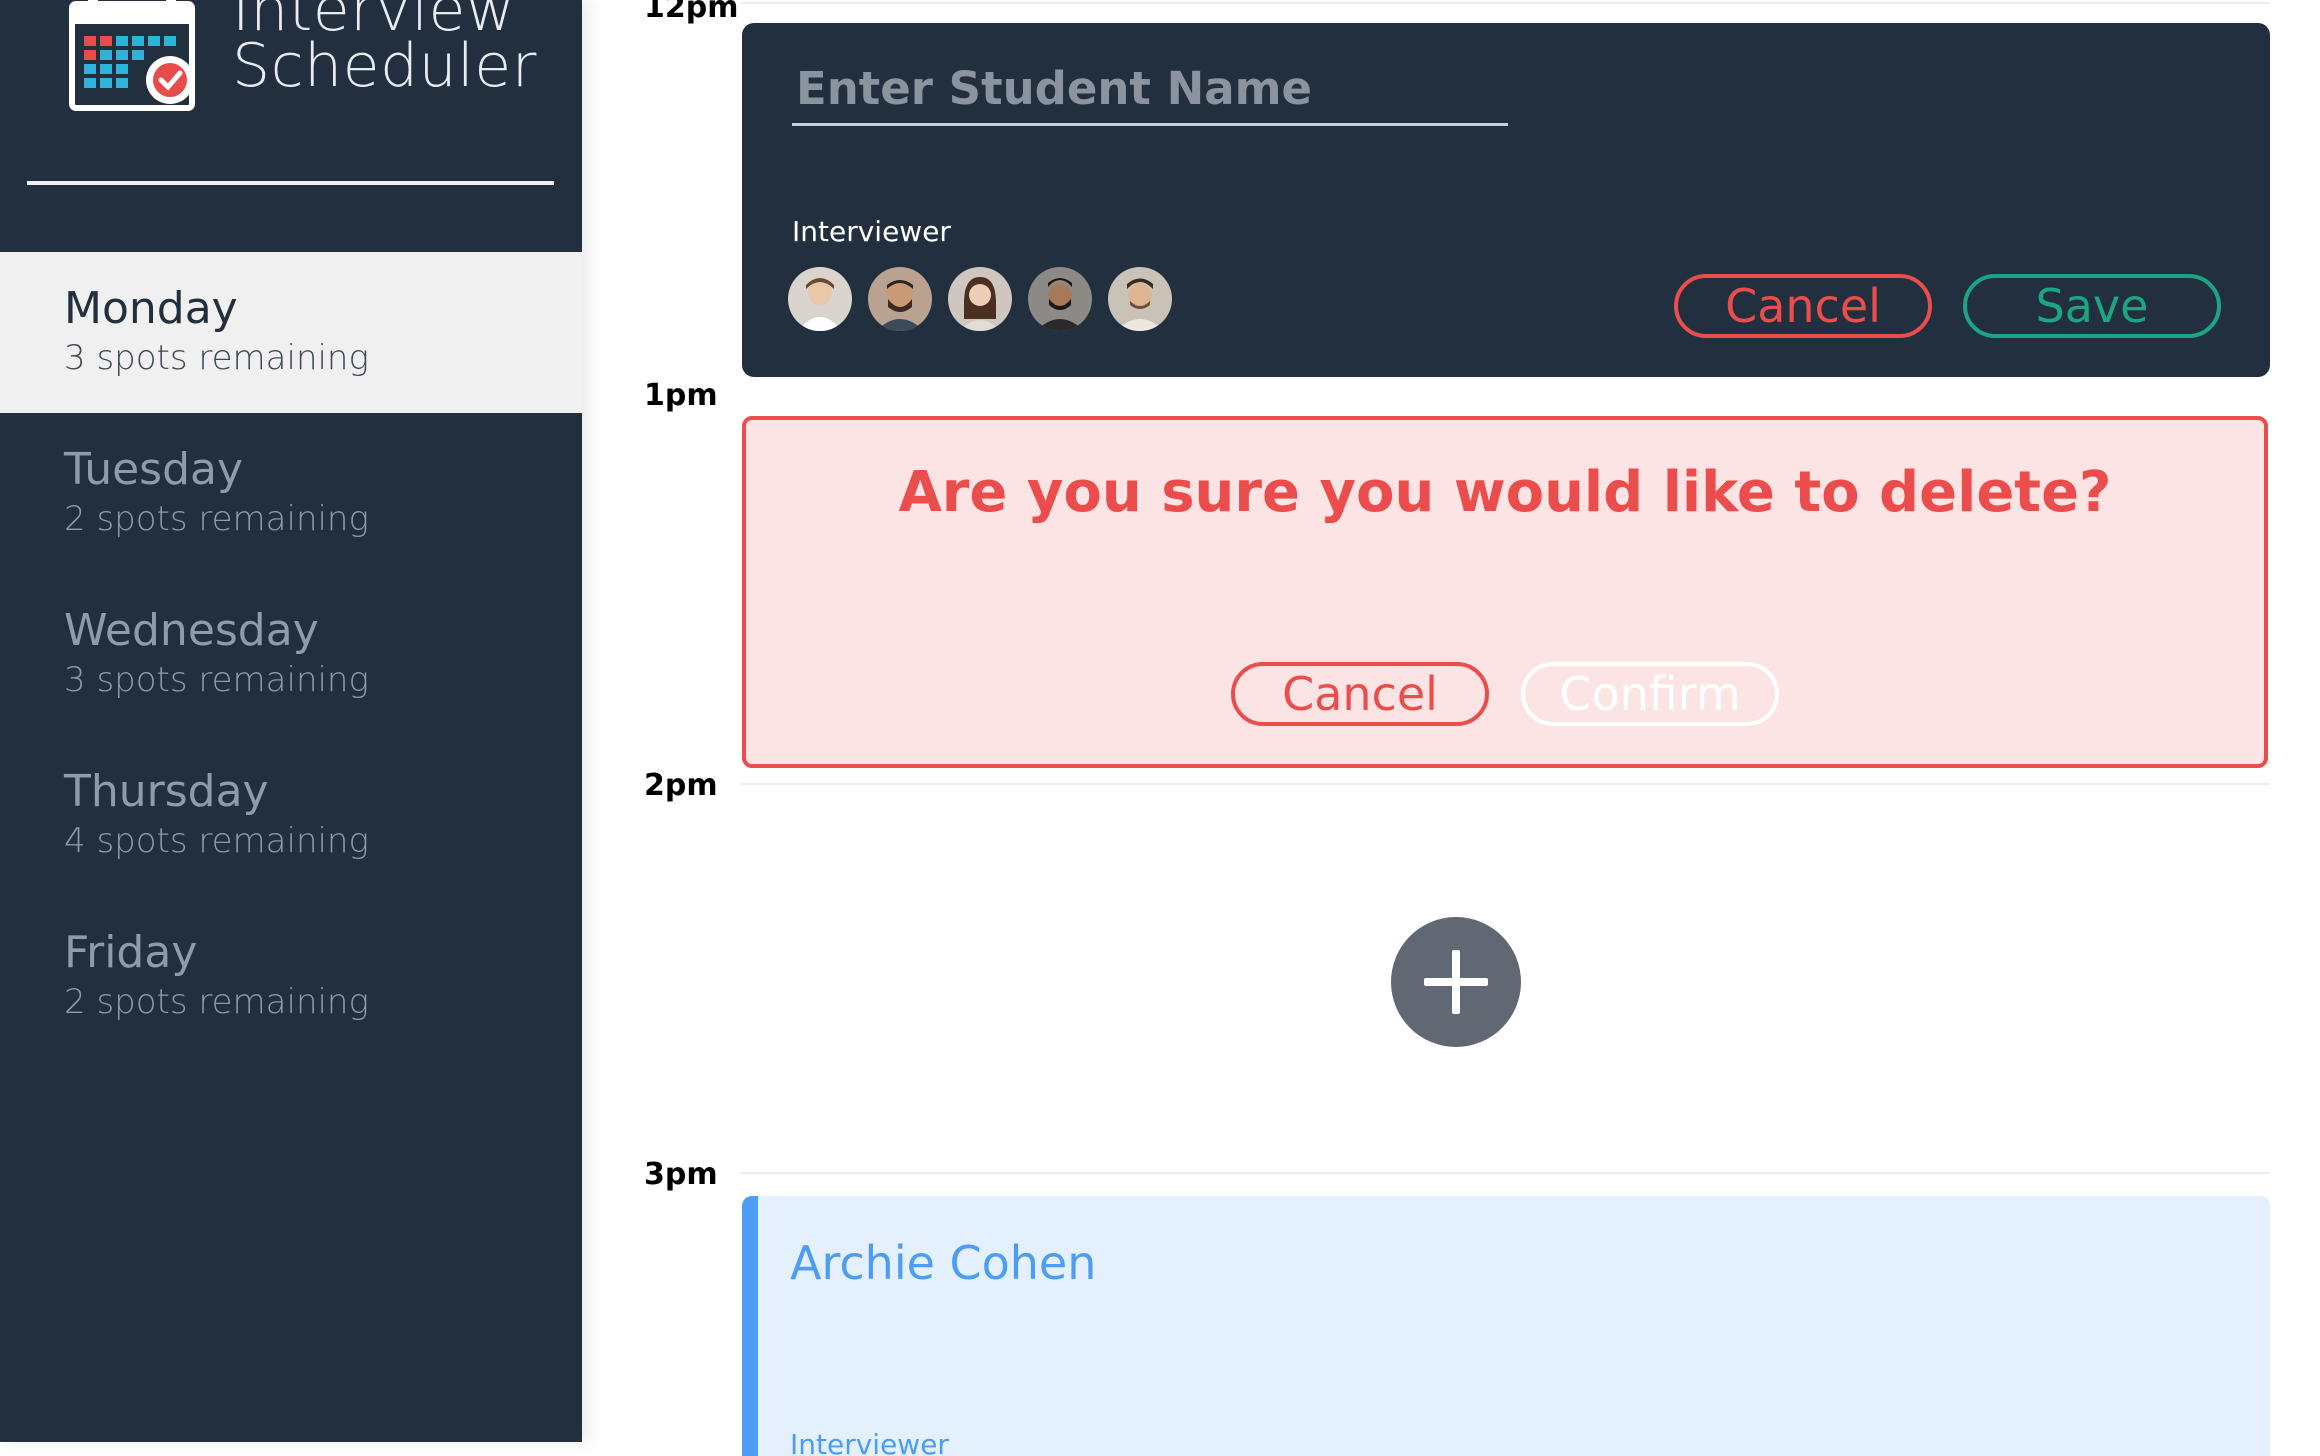  I want to click on day-item-tuesday: Tuesday 2 spots remaining, so click(291, 493).